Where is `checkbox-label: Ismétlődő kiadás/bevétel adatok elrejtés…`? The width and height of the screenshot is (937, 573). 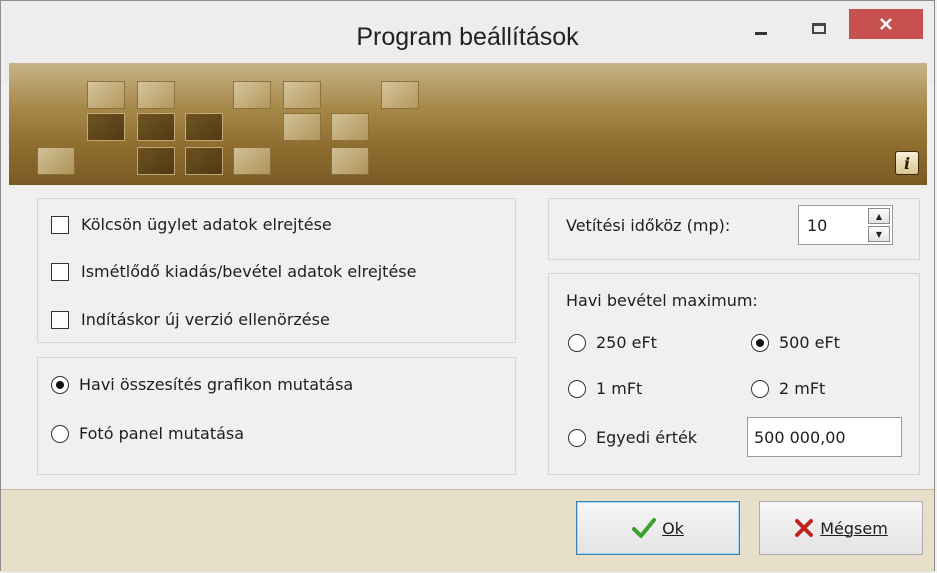
checkbox-label: Ismétlődő kiadás/bevétel adatok elrejtés… is located at coordinates (249, 271).